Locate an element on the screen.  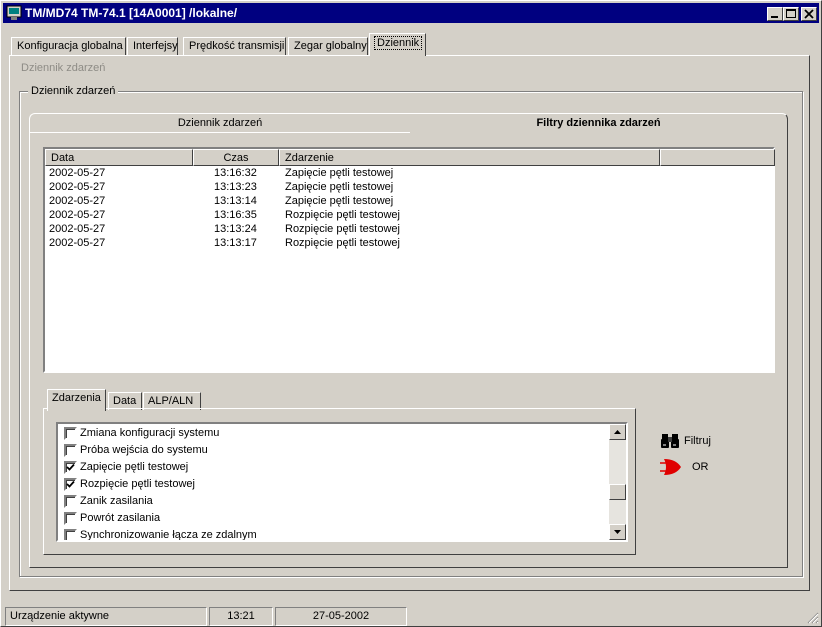
tab-zegar-globalny: Zegar globalny is located at coordinates (328, 46).